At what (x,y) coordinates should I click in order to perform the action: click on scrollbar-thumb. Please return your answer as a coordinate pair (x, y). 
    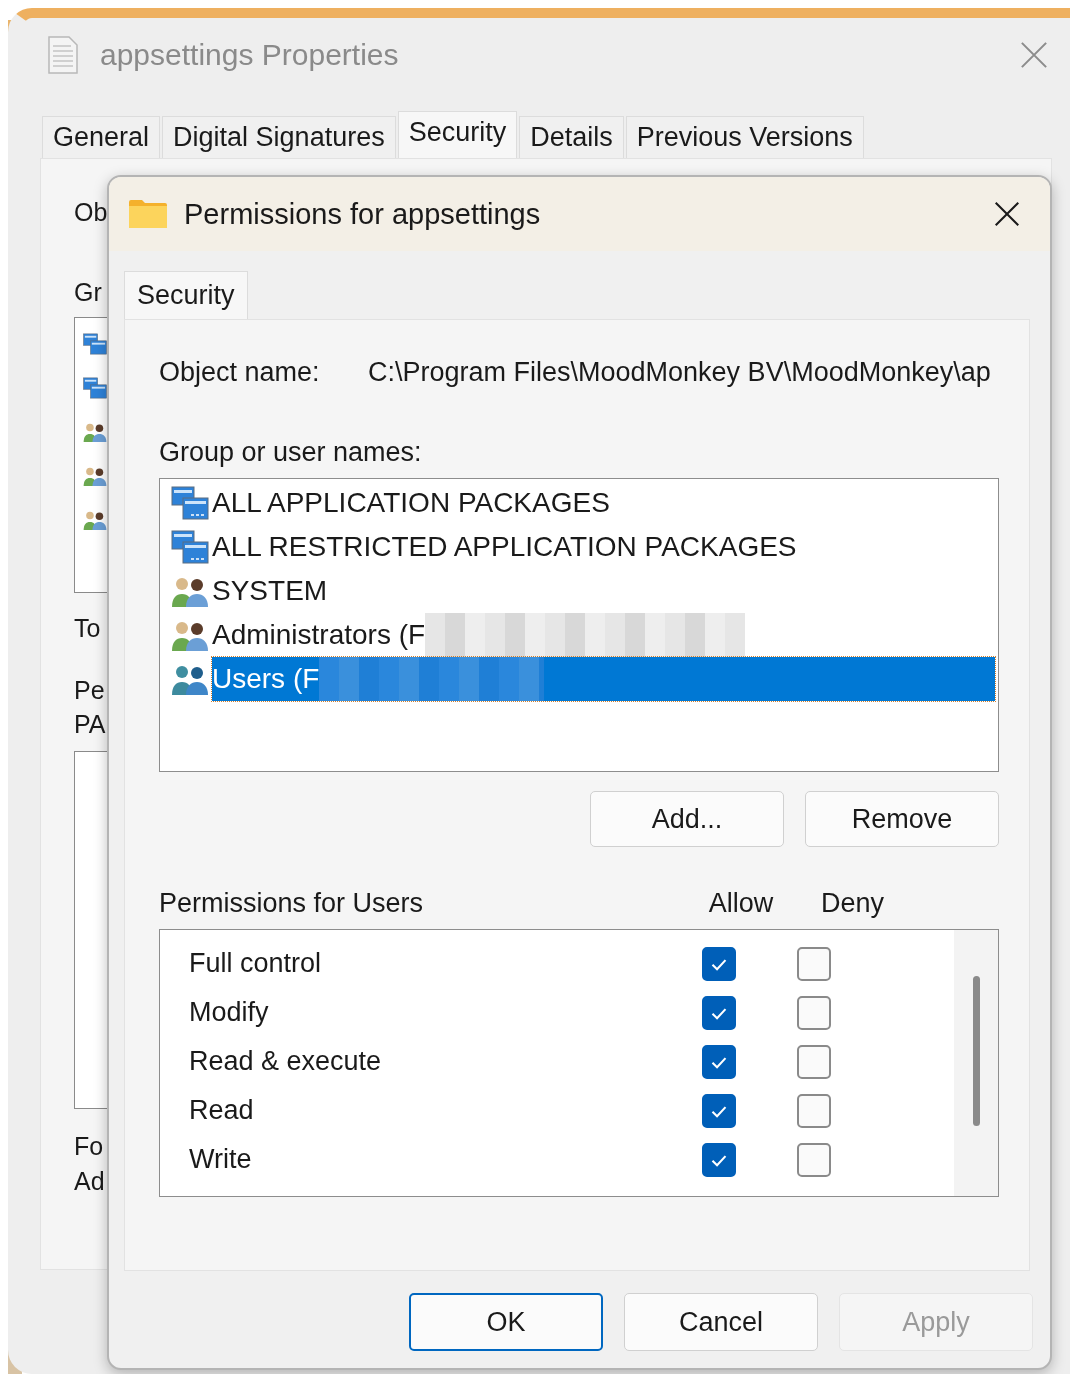
    Looking at the image, I should click on (976, 1051).